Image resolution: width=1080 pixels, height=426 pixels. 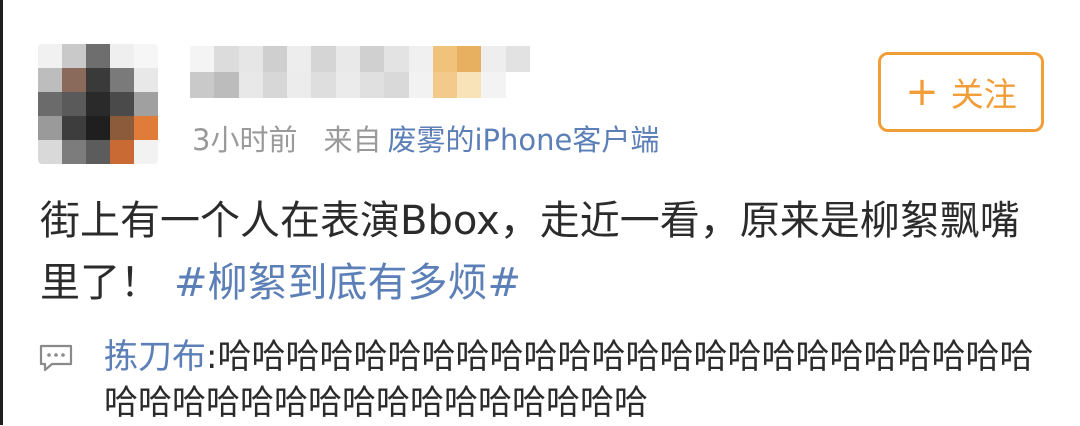 What do you see at coordinates (360, 72) in the screenshot?
I see `username-blurred` at bounding box center [360, 72].